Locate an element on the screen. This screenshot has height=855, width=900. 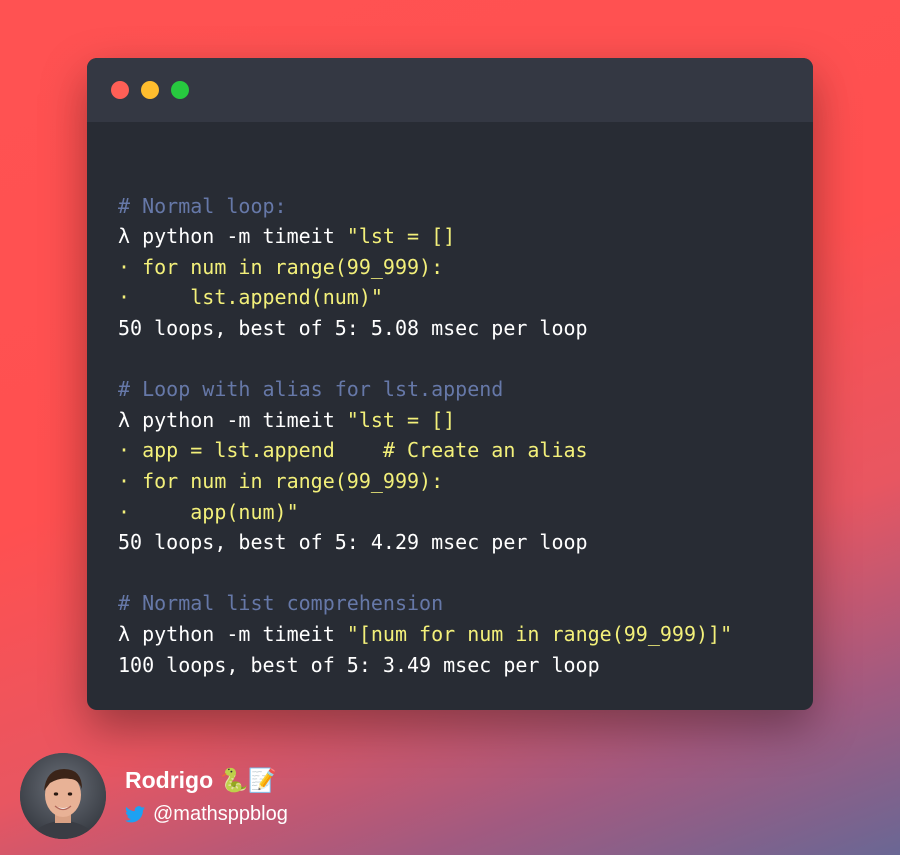
maximize-button is located at coordinates (180, 90).